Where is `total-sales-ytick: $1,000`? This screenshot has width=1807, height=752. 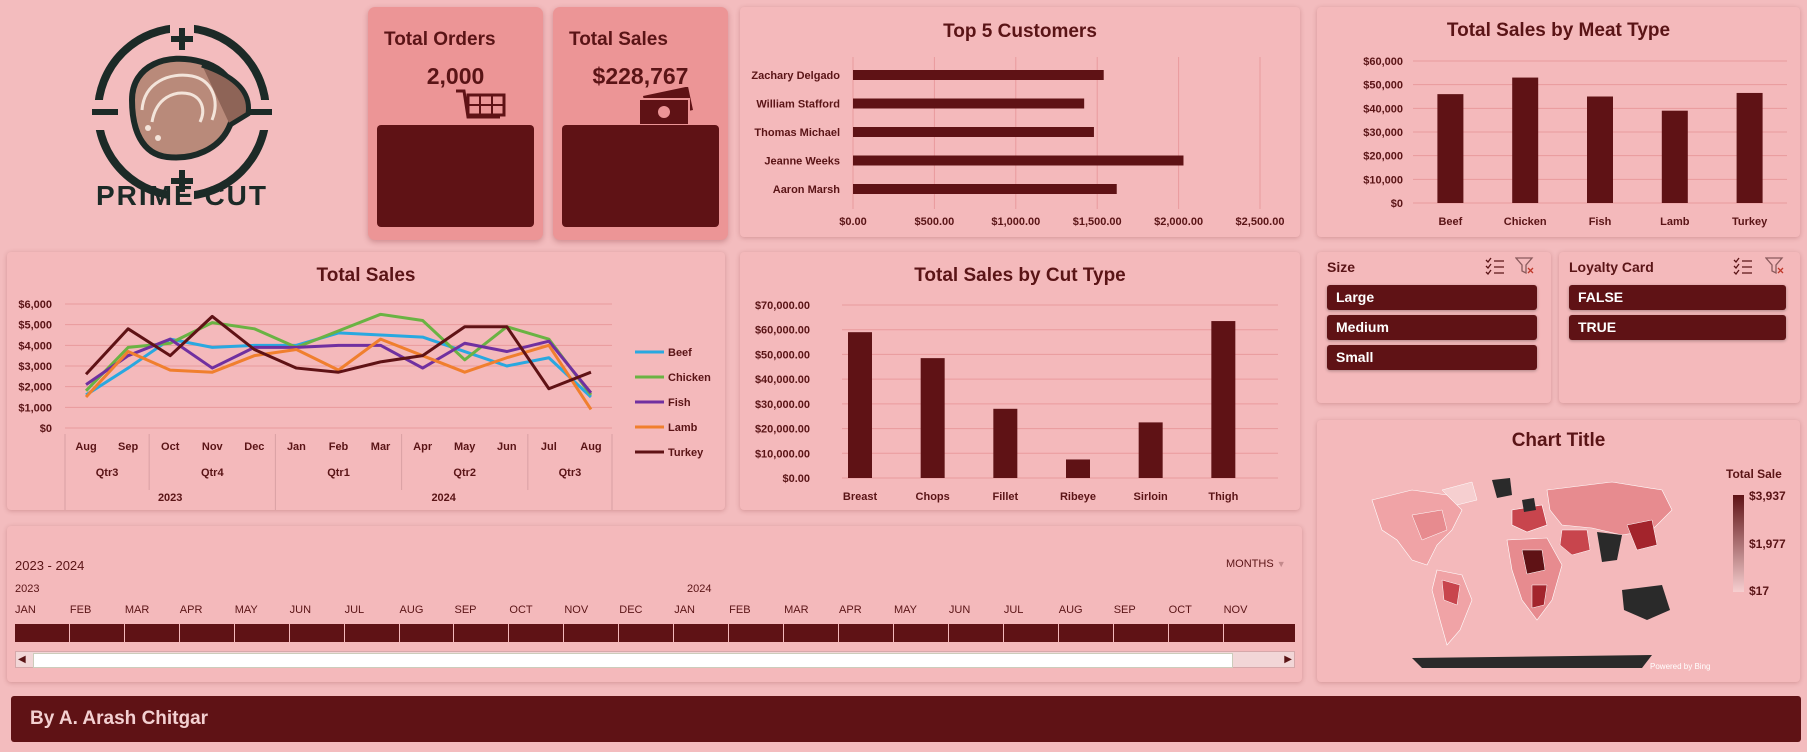 total-sales-ytick: $1,000 is located at coordinates (35, 408).